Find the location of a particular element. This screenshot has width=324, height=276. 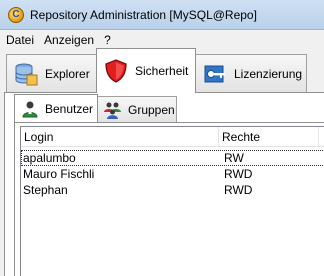

tab-explorer: Explorer is located at coordinates (51, 73).